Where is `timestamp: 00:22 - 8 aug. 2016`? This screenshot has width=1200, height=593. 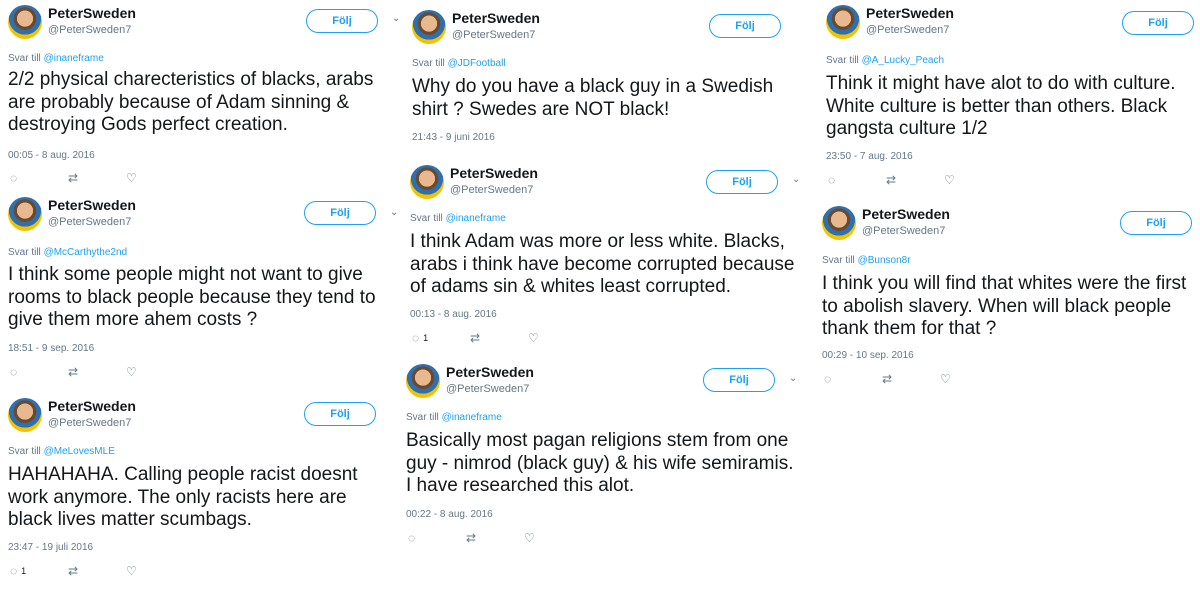
timestamp: 00:22 - 8 aug. 2016 is located at coordinates (449, 514).